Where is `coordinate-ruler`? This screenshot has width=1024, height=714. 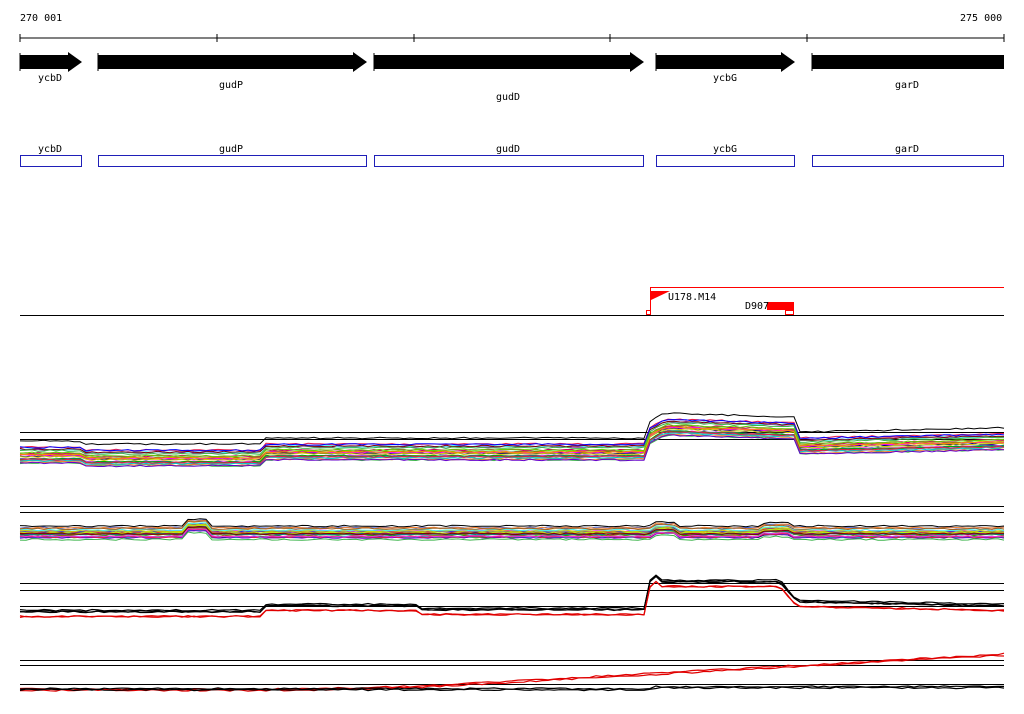 coordinate-ruler is located at coordinates (512, 38).